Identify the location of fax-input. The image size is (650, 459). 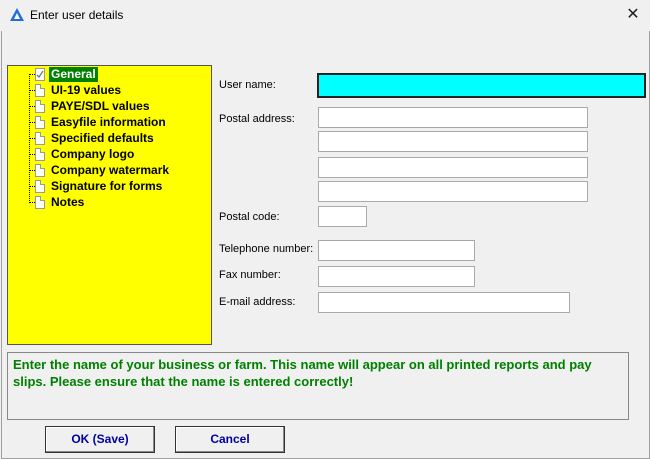
(396, 276).